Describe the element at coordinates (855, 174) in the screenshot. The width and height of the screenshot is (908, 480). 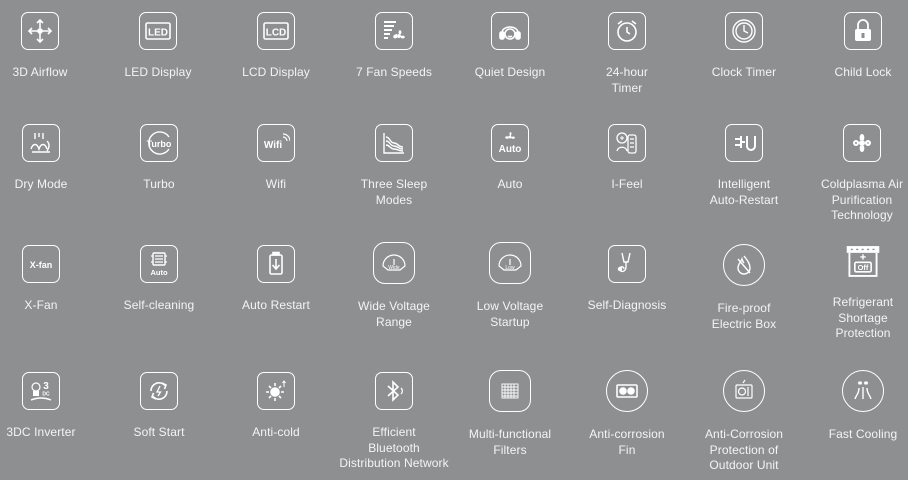
I see `feature-coldplasma: Coldplasma Air Purification Technology` at that location.